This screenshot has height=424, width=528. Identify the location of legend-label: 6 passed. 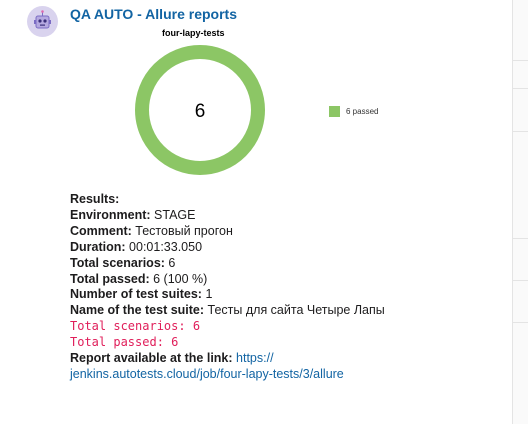
(362, 111).